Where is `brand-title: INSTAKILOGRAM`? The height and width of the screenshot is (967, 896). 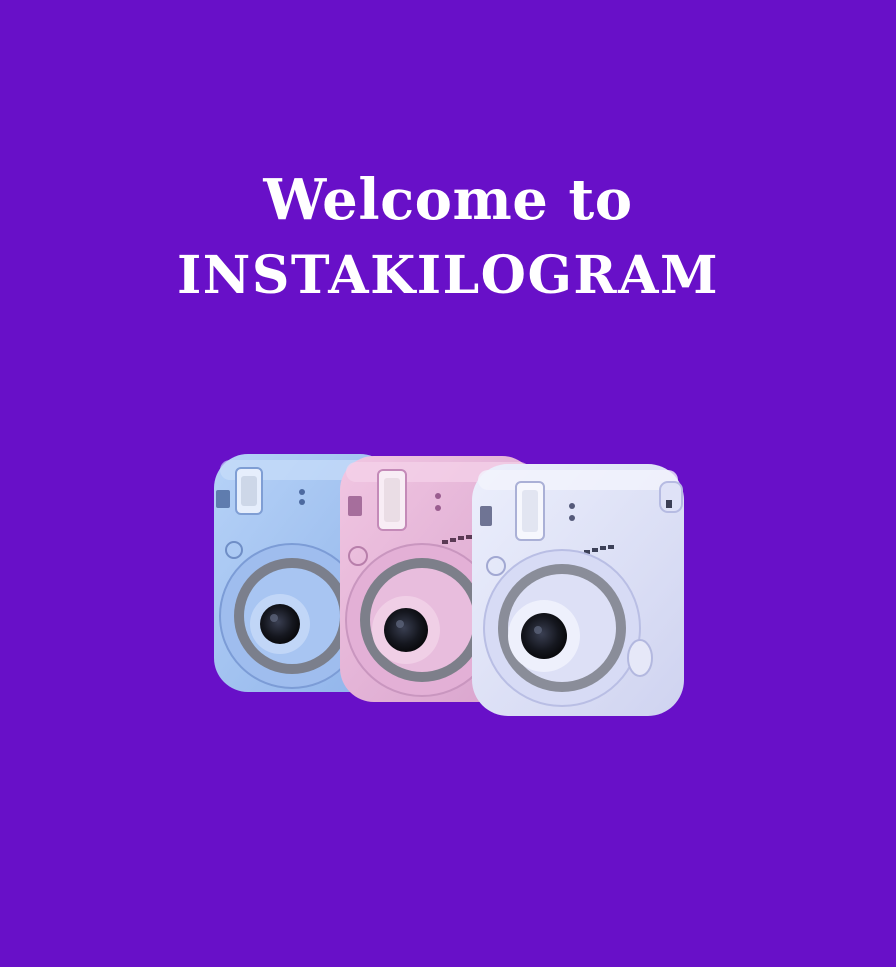
brand-title: INSTAKILOGRAM is located at coordinates (447, 275).